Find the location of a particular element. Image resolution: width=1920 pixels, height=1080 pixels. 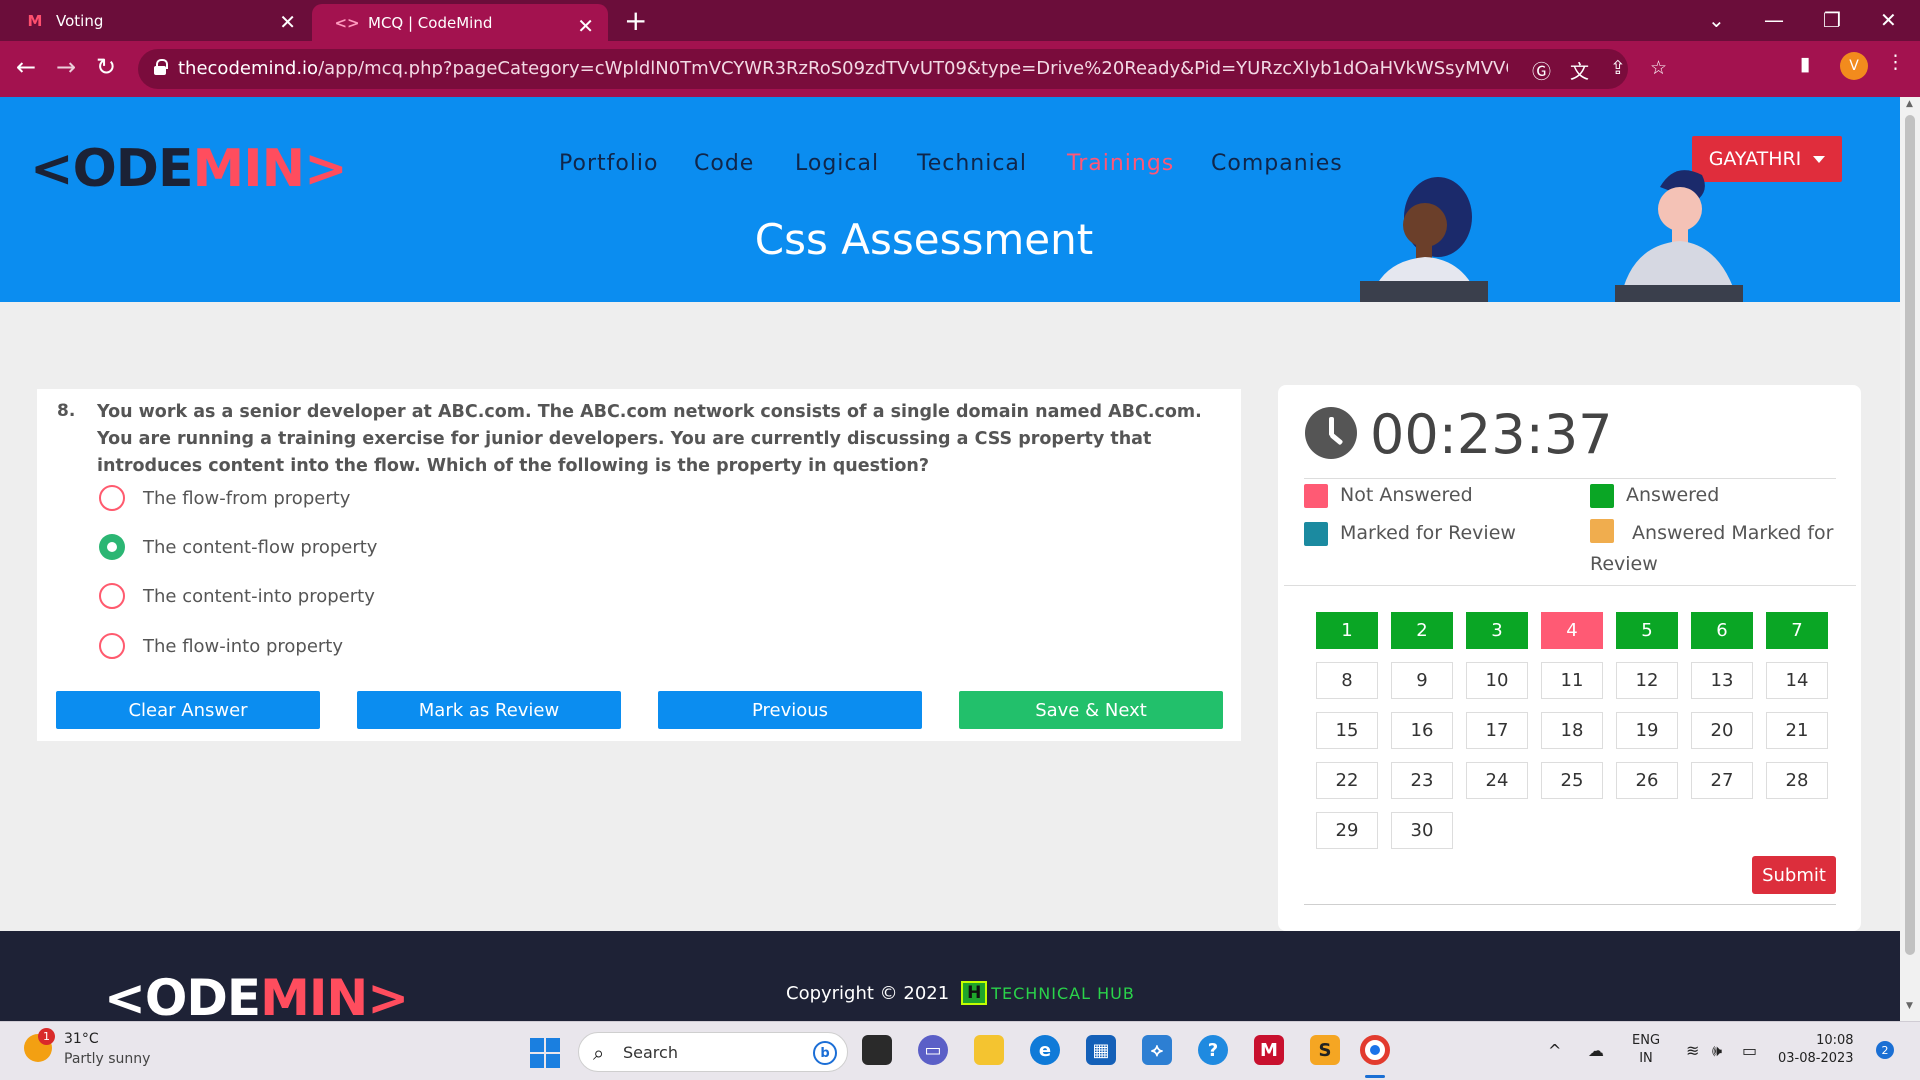

lock-icon is located at coordinates (161, 67).